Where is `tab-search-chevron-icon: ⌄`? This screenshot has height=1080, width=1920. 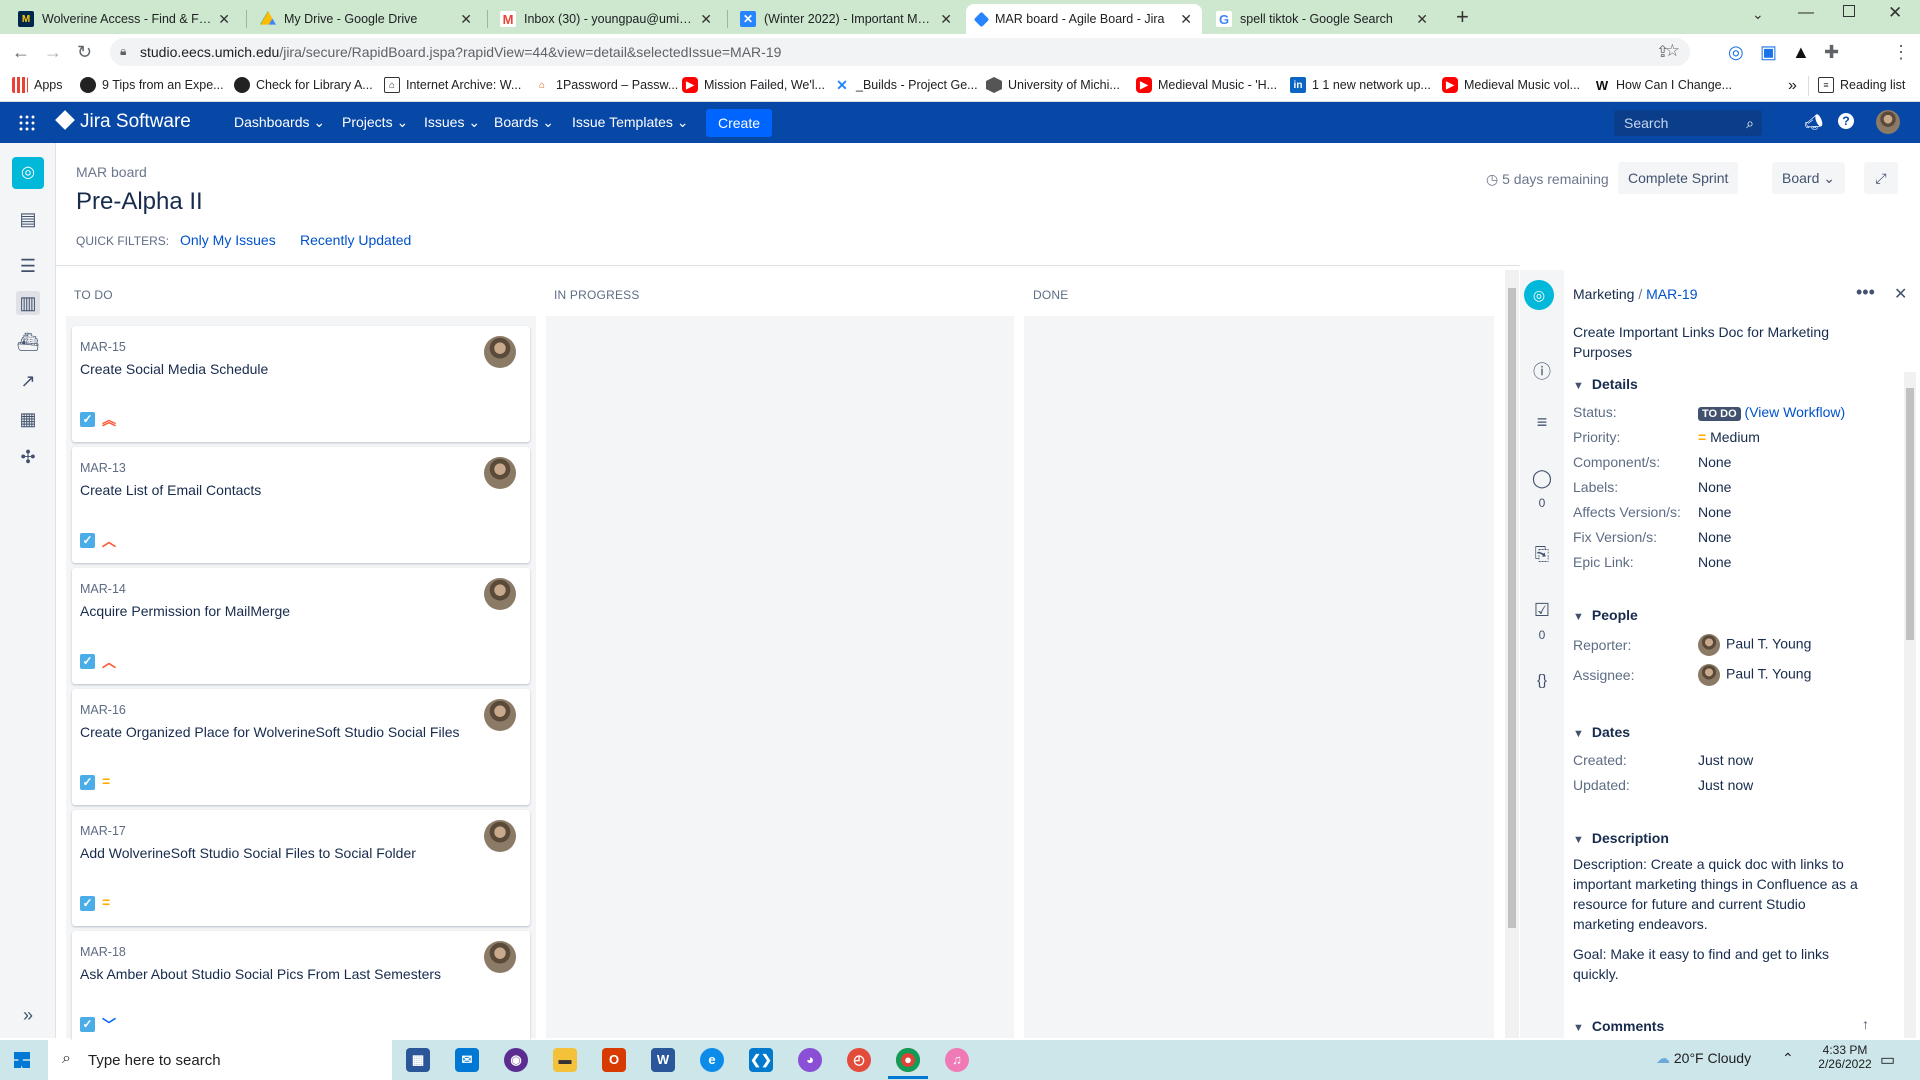
tab-search-chevron-icon: ⌄ is located at coordinates (1758, 14).